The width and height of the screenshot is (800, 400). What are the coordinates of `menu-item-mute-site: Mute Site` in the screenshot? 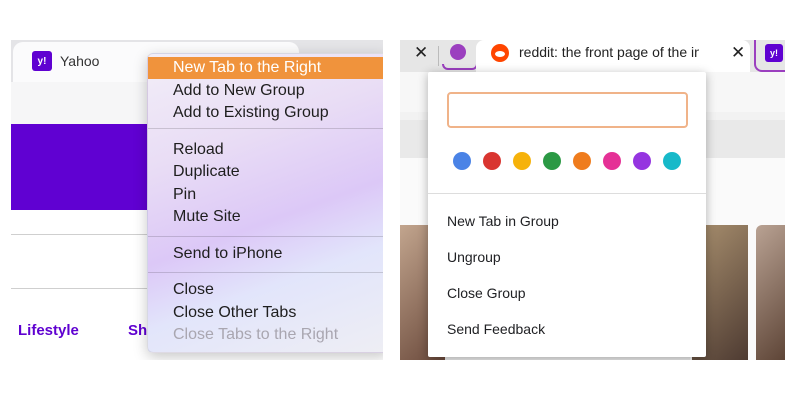 It's located at (265, 217).